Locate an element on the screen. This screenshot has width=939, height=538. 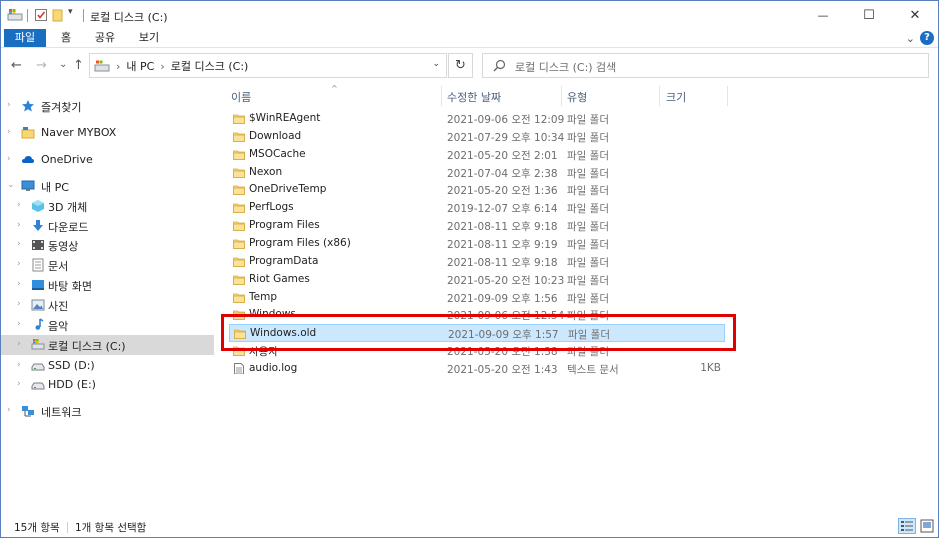
sidebar-item: › 즐겨찾기 is located at coordinates (107, 106).